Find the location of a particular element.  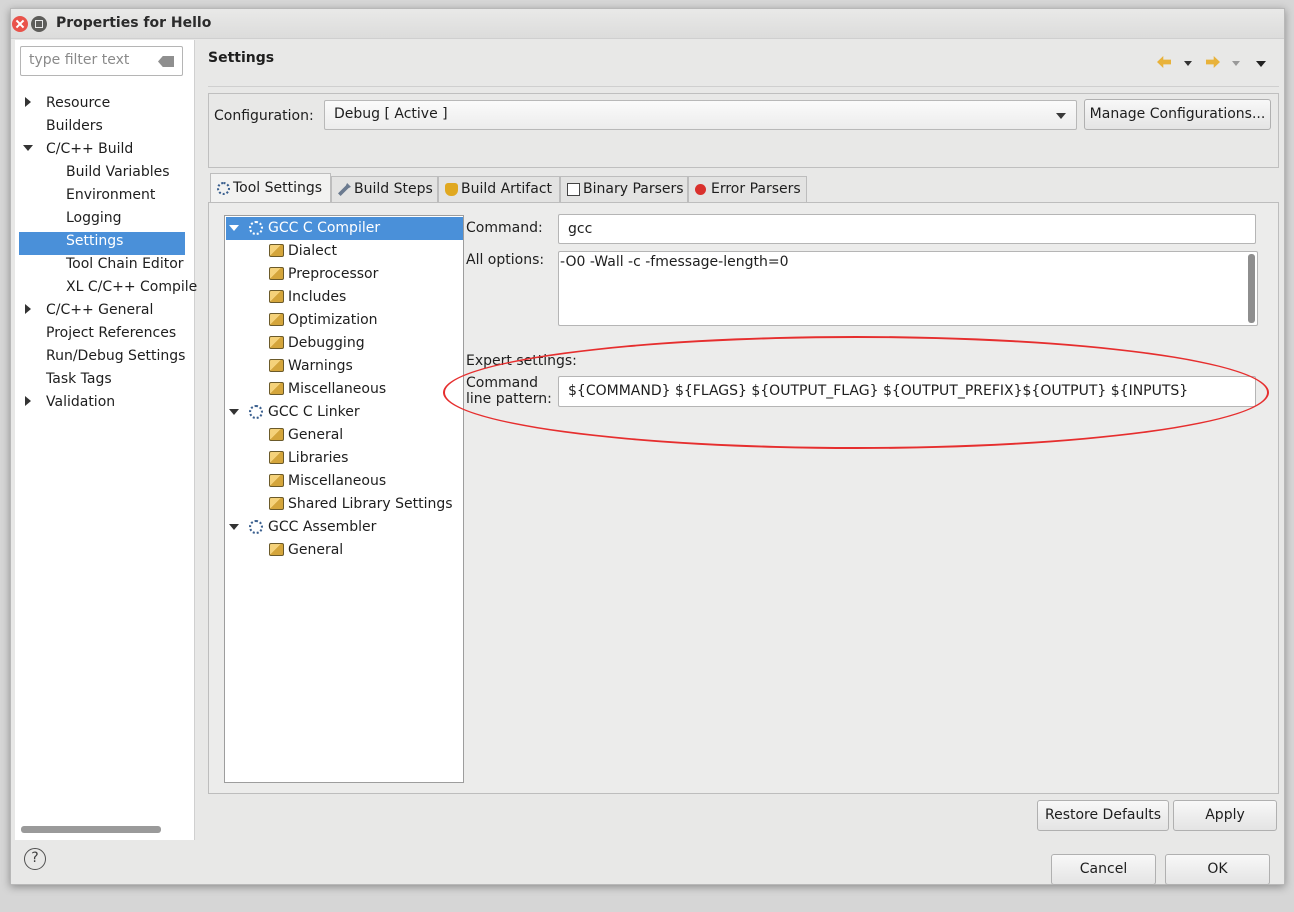

vertical-scrollbar is located at coordinates (1251, 288).